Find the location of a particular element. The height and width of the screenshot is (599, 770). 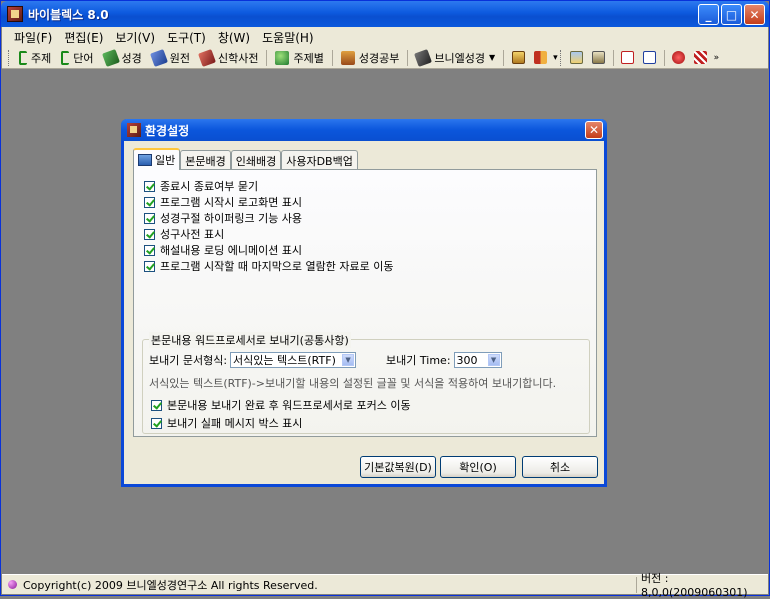

copy-icon is located at coordinates (628, 57).